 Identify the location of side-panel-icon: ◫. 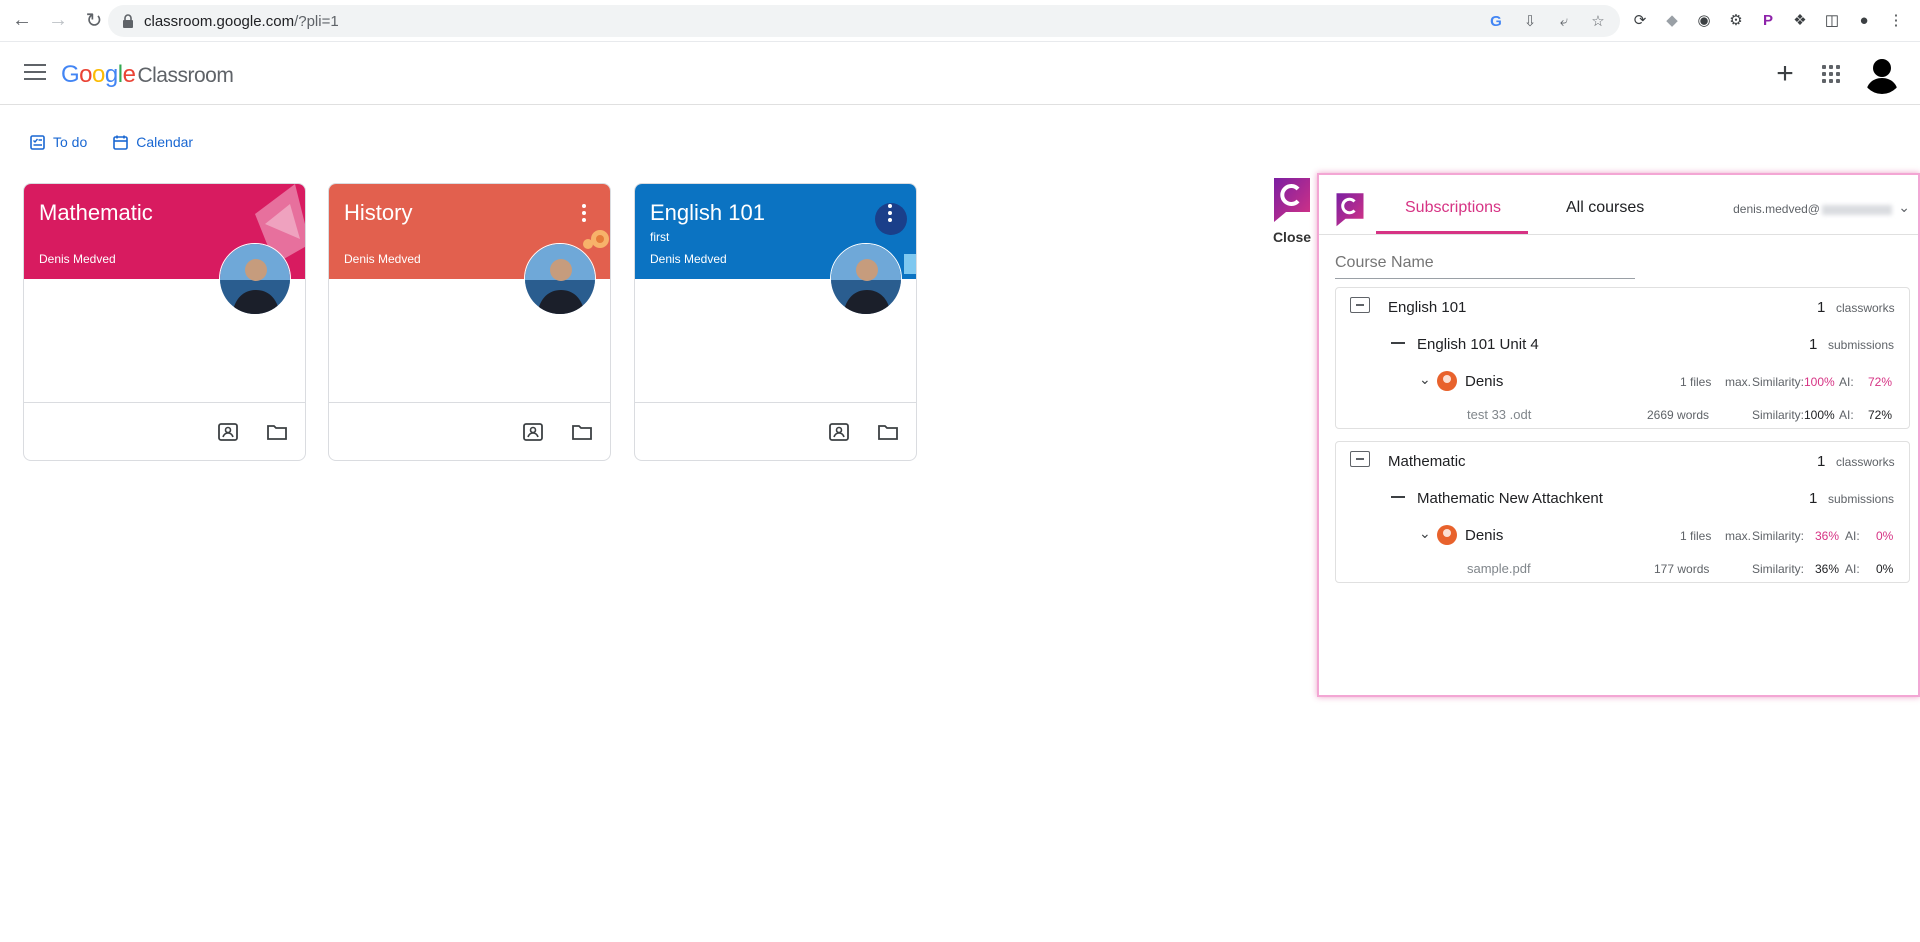
(1832, 20).